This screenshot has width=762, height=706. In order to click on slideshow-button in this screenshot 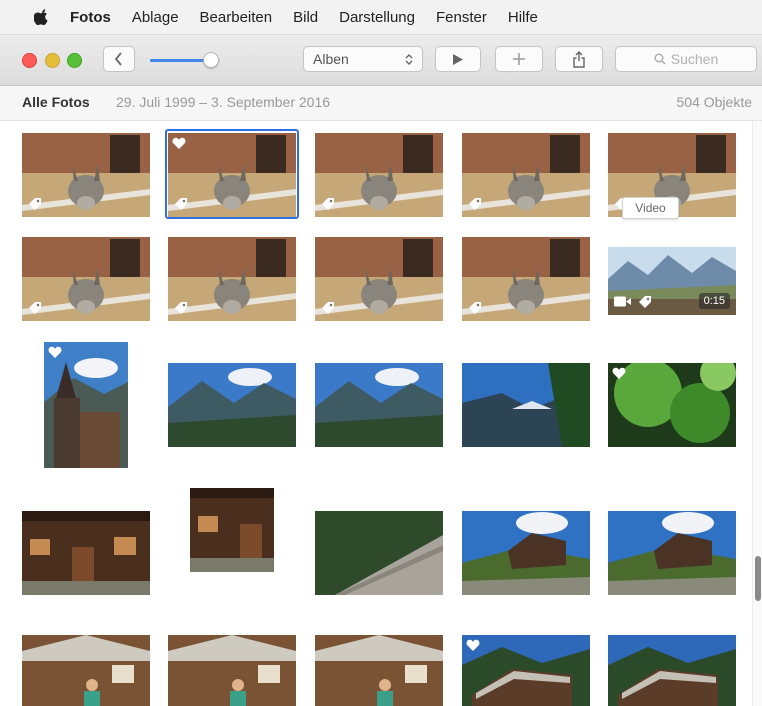, I will do `click(458, 59)`.